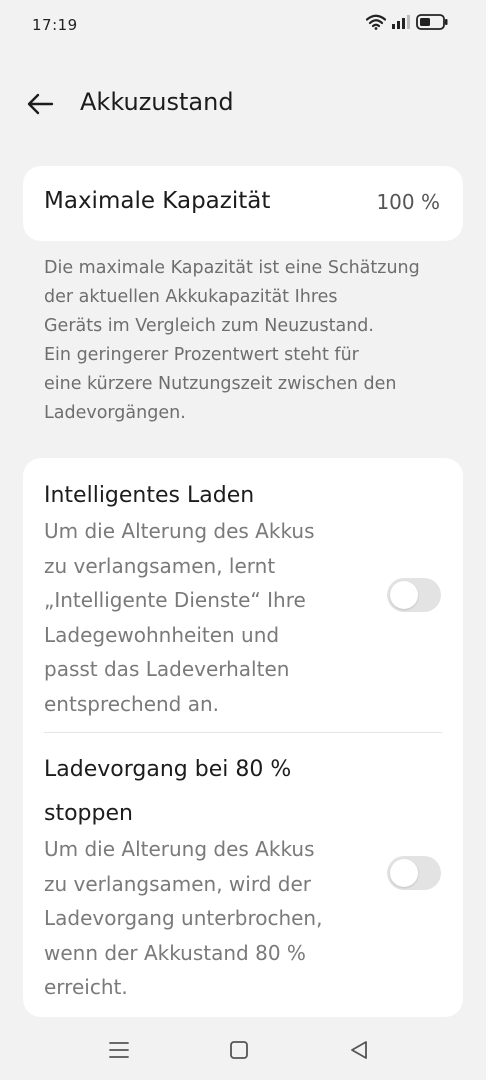  What do you see at coordinates (115, 413) in the screenshot?
I see `description-line: Ladevorgängen.` at bounding box center [115, 413].